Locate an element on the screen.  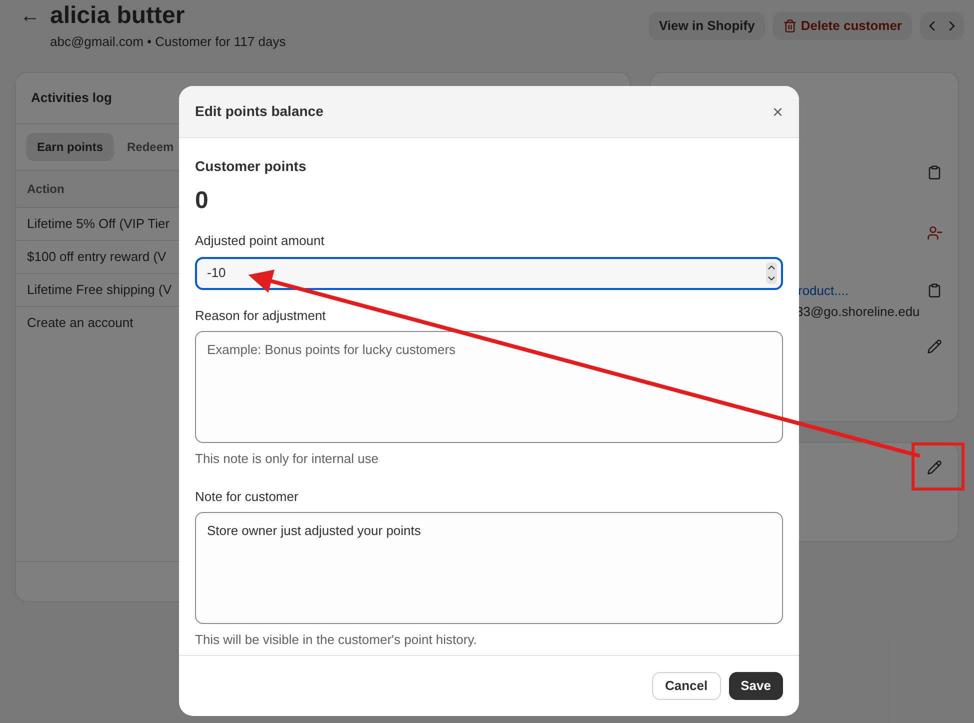
points-label: Customer points is located at coordinates (251, 166).